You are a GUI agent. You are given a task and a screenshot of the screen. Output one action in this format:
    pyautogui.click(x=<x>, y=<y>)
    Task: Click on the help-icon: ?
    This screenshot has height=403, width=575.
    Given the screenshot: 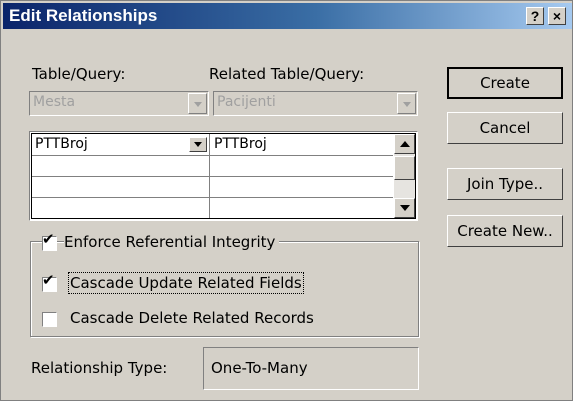 What is the action you would take?
    pyautogui.click(x=535, y=16)
    